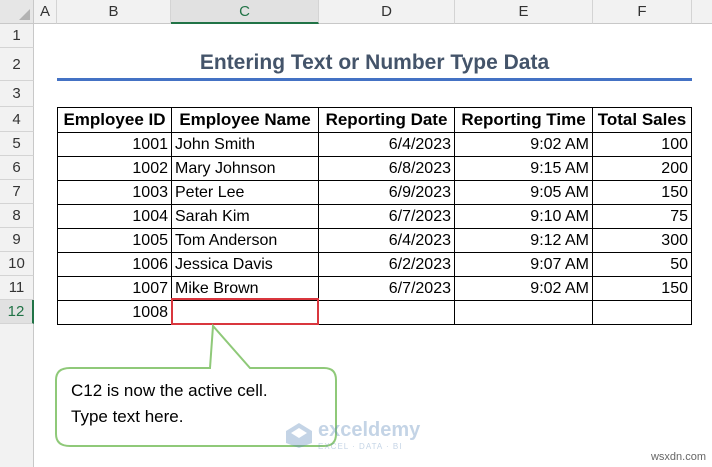 The height and width of the screenshot is (467, 712). I want to click on table-cell-name: Jessica Davis, so click(245, 265).